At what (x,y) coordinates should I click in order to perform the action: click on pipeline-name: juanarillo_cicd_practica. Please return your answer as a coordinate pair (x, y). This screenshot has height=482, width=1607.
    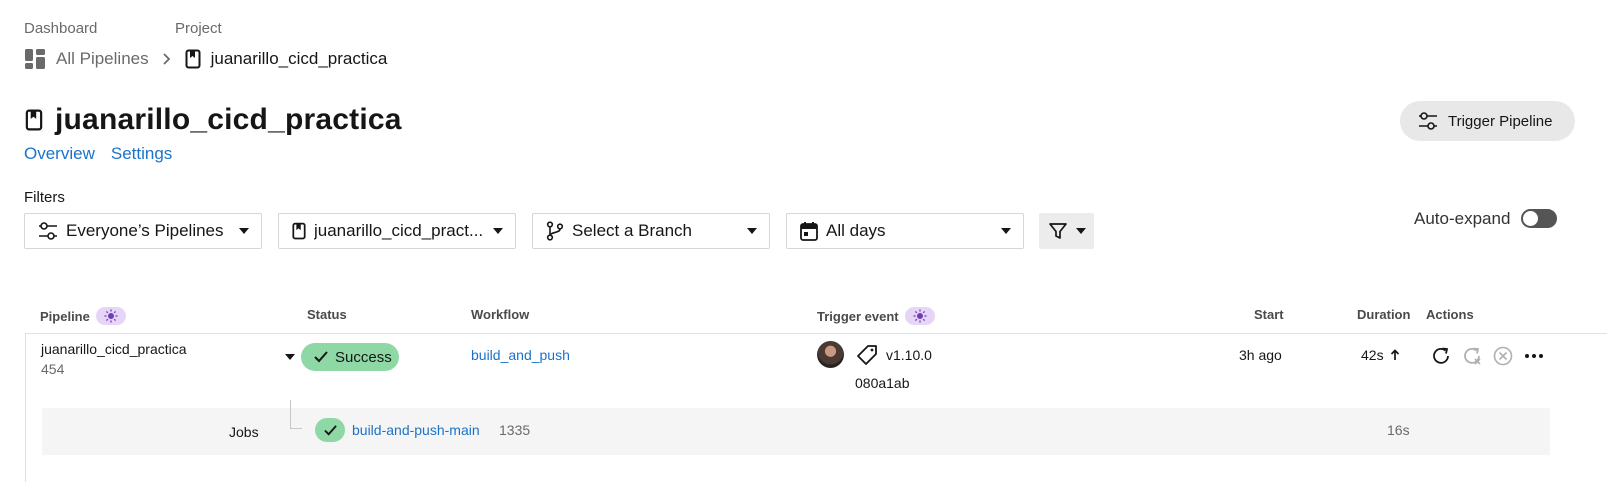
    Looking at the image, I should click on (114, 349).